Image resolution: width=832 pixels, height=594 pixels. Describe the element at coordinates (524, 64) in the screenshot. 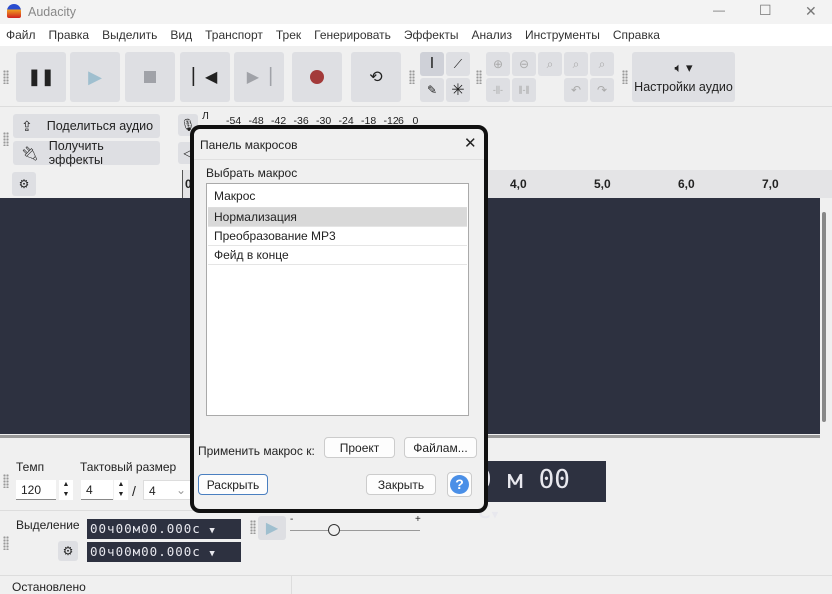

I see `zoom-out-button: ⊖` at that location.